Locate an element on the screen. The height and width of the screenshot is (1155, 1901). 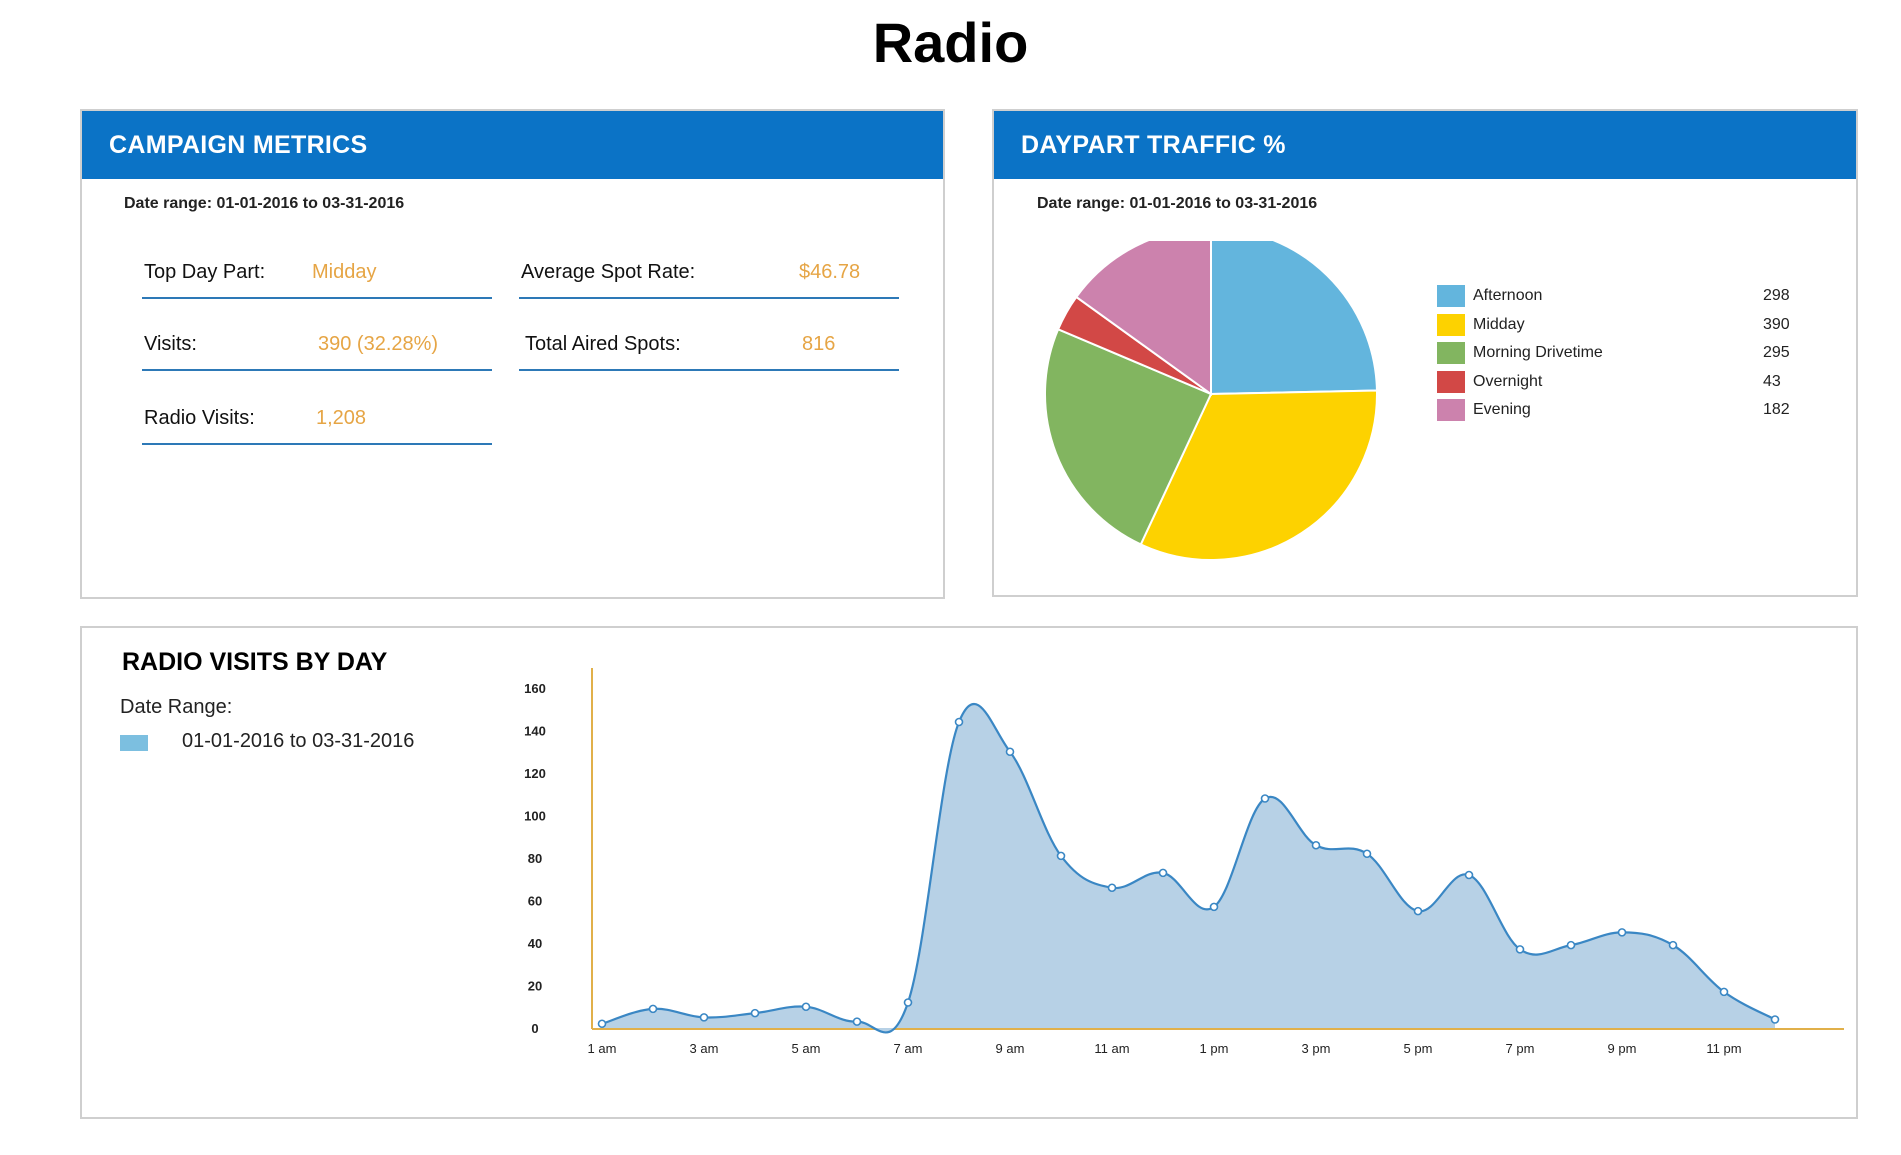
legend-item: Morning Drivetime 295 is located at coordinates (1637, 354).